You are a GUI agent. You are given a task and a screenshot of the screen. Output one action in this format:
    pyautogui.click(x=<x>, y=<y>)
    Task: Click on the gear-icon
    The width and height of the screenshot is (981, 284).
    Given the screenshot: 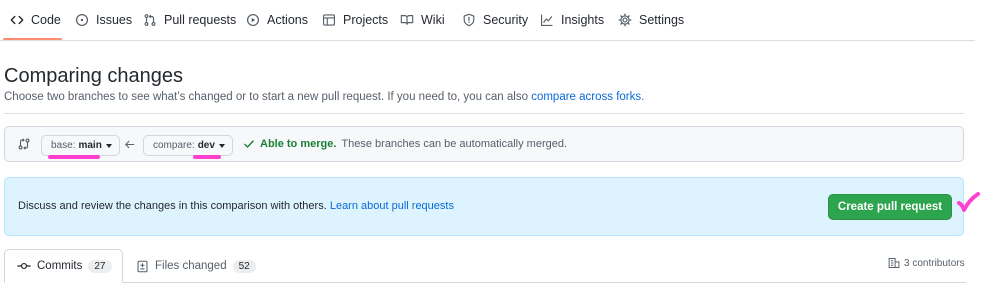 What is the action you would take?
    pyautogui.click(x=625, y=20)
    